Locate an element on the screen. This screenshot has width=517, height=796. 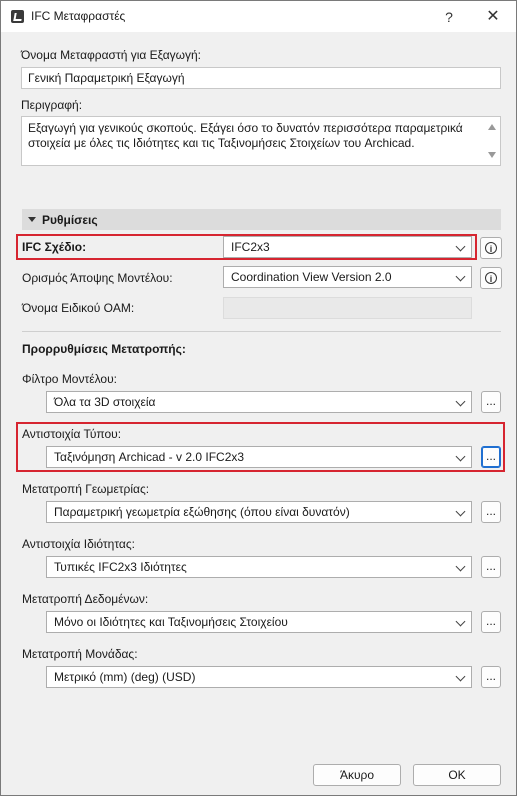
model-view-select: Coordination View Version 2.0 is located at coordinates (347, 277).